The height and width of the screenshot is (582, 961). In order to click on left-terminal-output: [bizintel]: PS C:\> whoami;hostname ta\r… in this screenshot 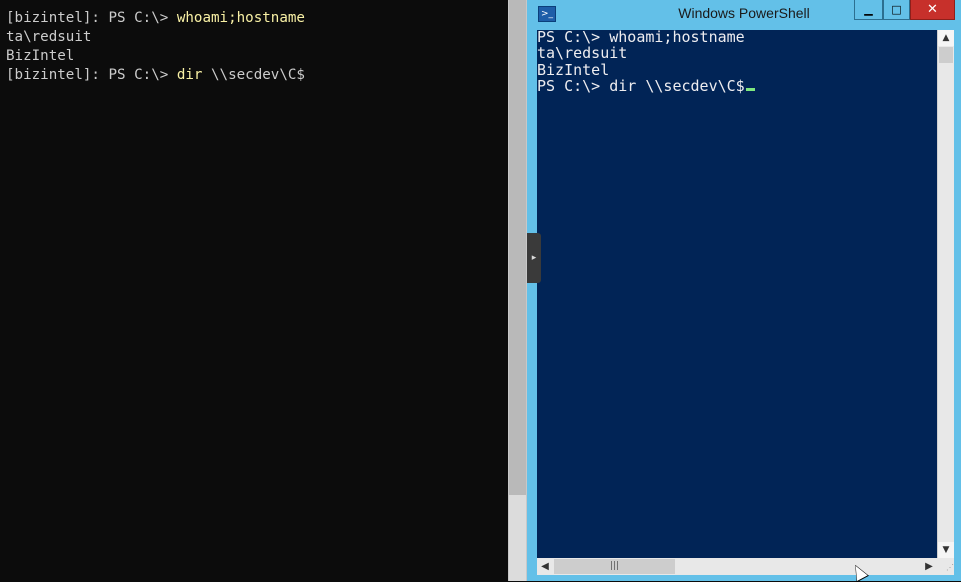, I will do `click(155, 47)`.